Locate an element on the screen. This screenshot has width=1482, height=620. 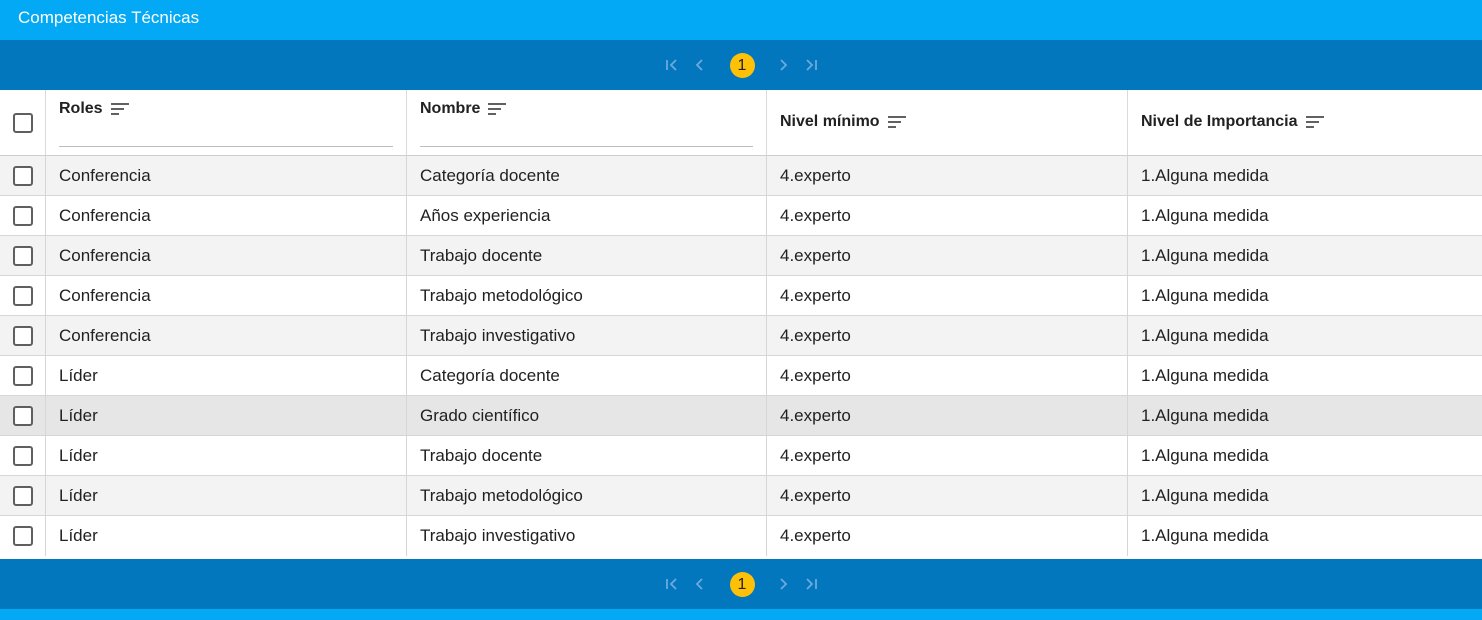
footer-strip is located at coordinates (741, 614).